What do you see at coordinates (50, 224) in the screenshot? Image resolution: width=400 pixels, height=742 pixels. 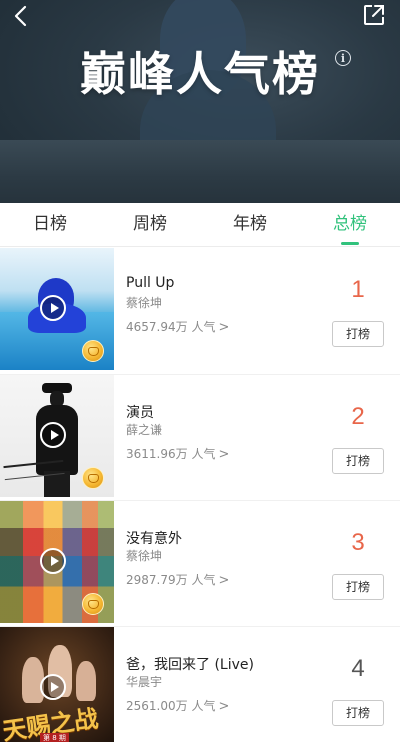 I see `tab-daily: 日榜` at bounding box center [50, 224].